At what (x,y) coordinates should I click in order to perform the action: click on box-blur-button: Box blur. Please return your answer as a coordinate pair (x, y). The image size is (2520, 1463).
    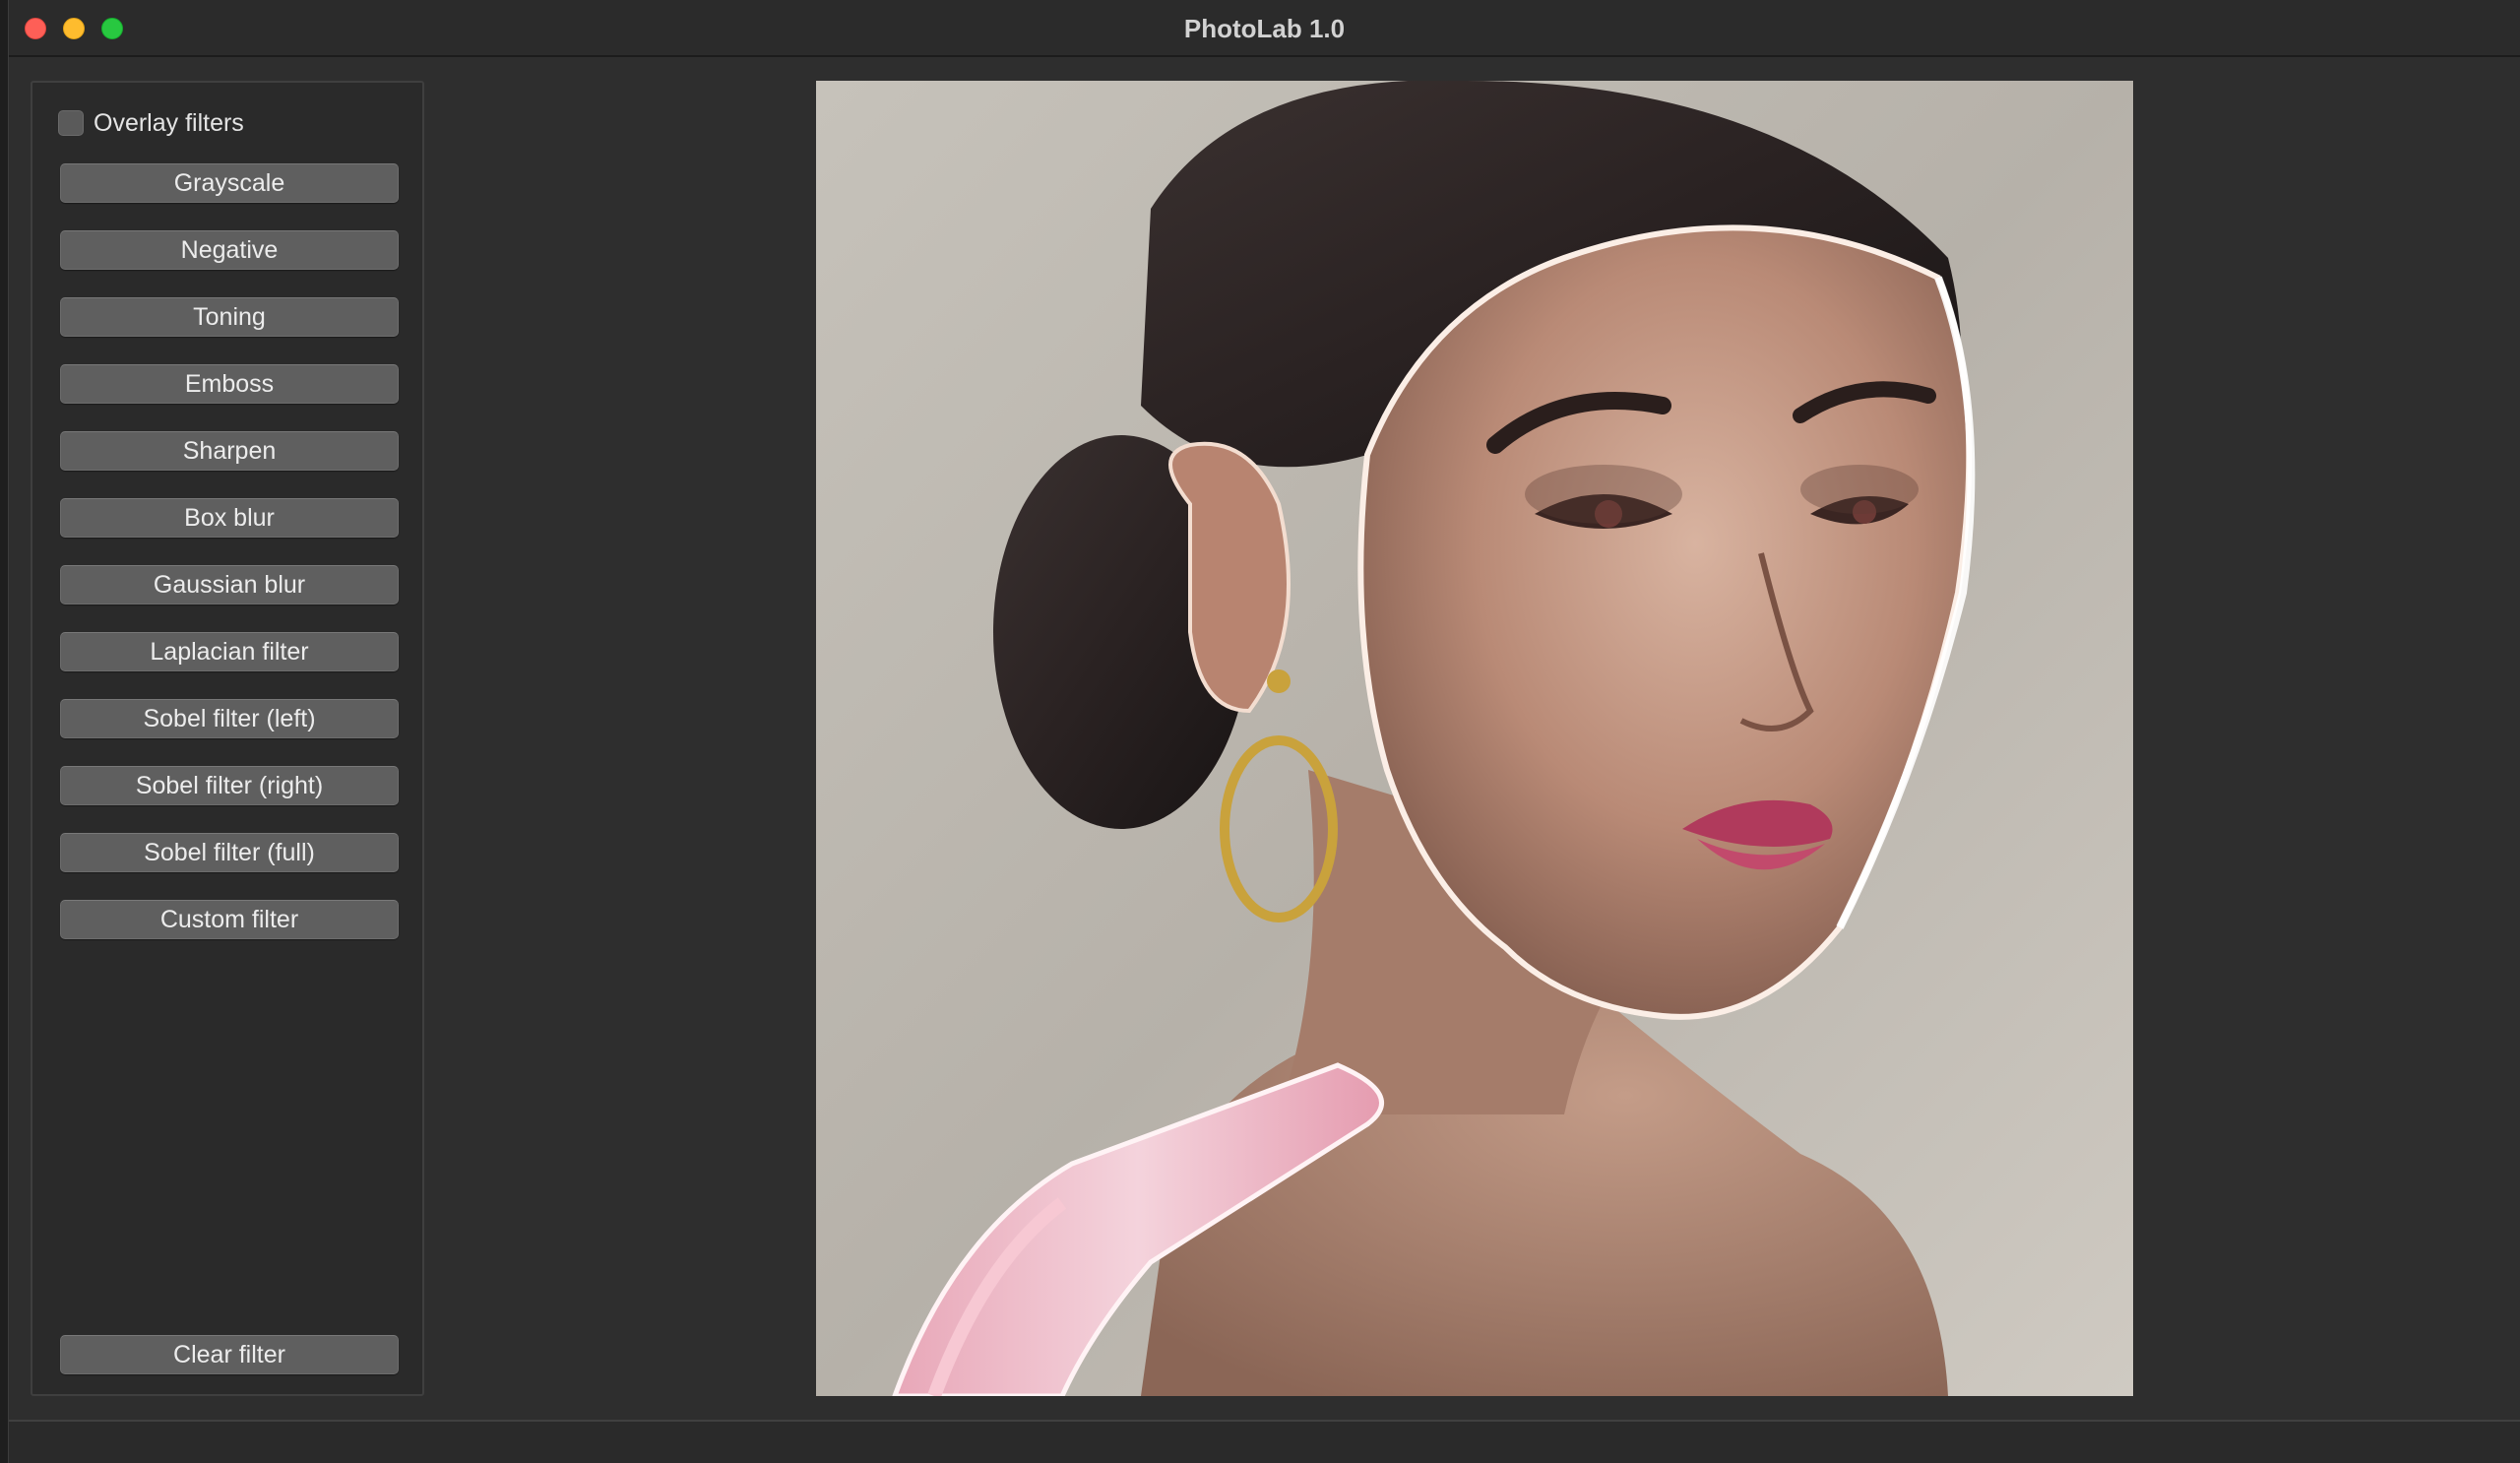
    Looking at the image, I should click on (229, 518).